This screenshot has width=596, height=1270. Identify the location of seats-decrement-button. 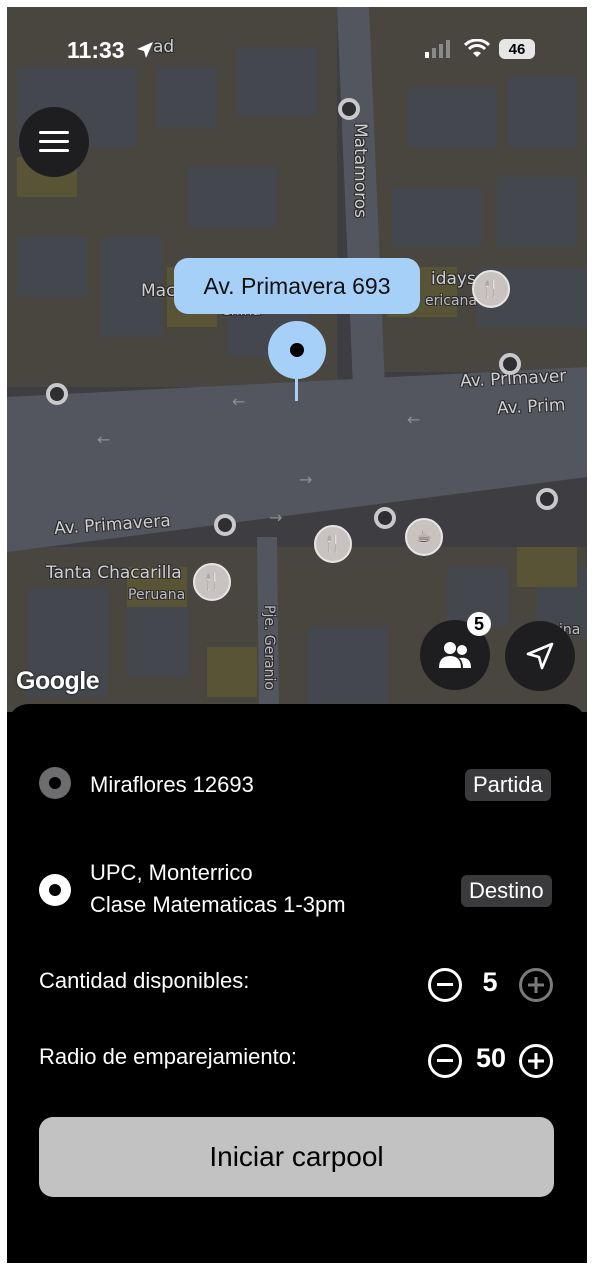
(445, 985).